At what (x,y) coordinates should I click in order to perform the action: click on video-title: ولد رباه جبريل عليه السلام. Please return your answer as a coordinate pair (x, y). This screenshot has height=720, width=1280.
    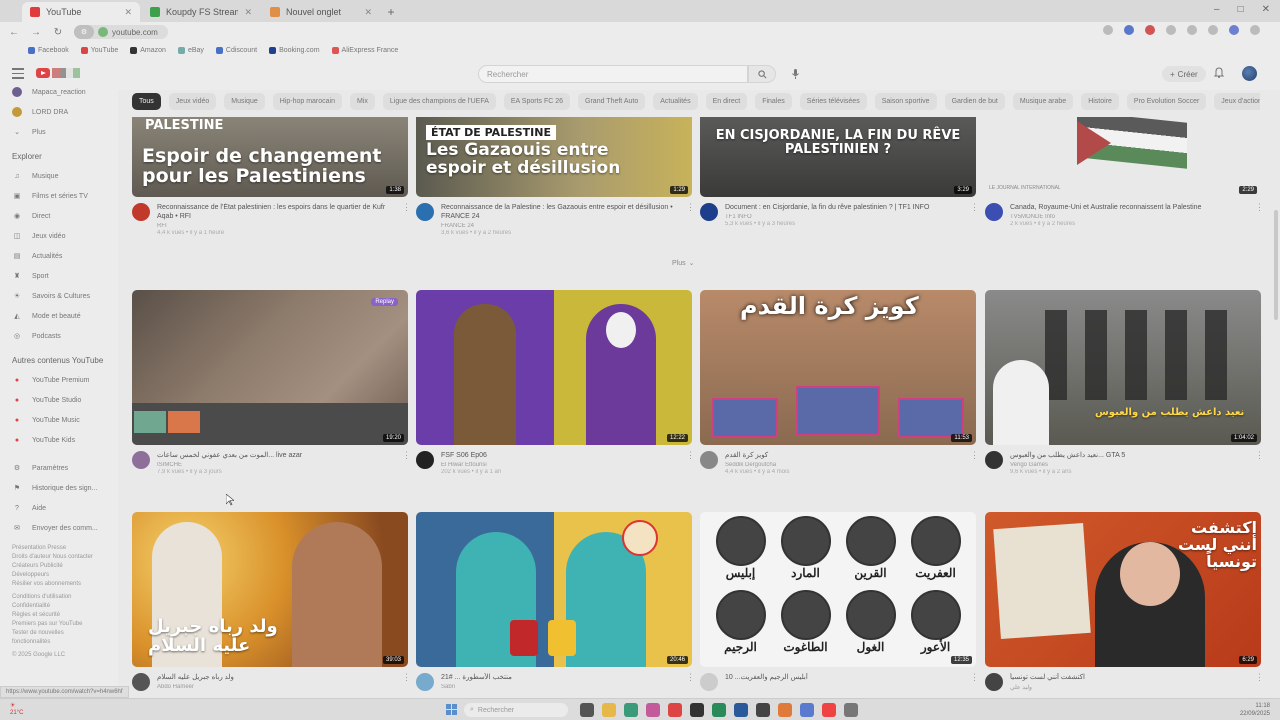
    Looking at the image, I should click on (276, 677).